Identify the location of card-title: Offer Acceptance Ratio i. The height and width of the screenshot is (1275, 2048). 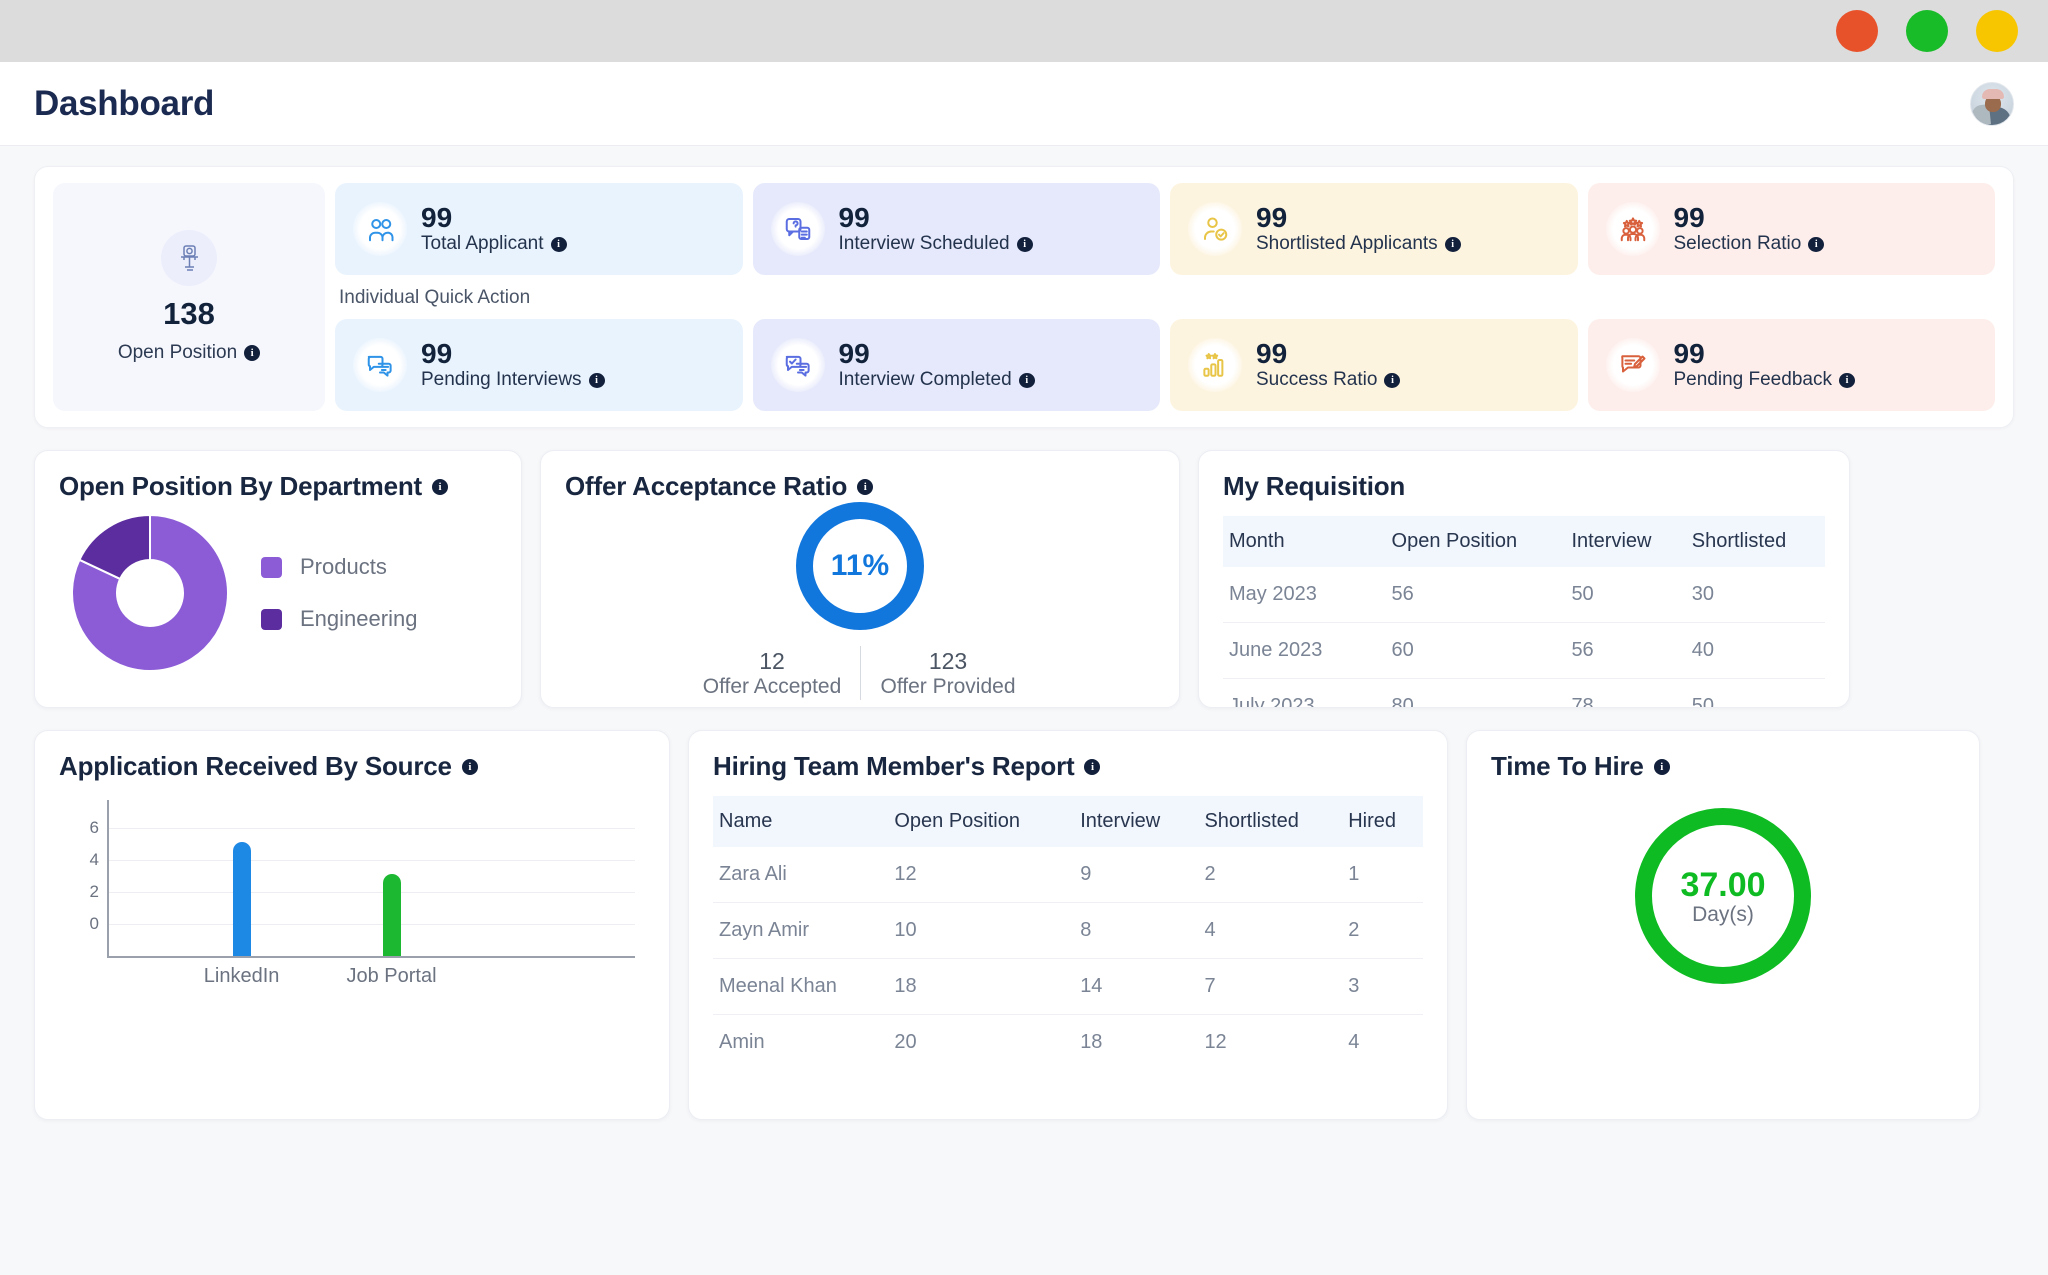
(860, 486).